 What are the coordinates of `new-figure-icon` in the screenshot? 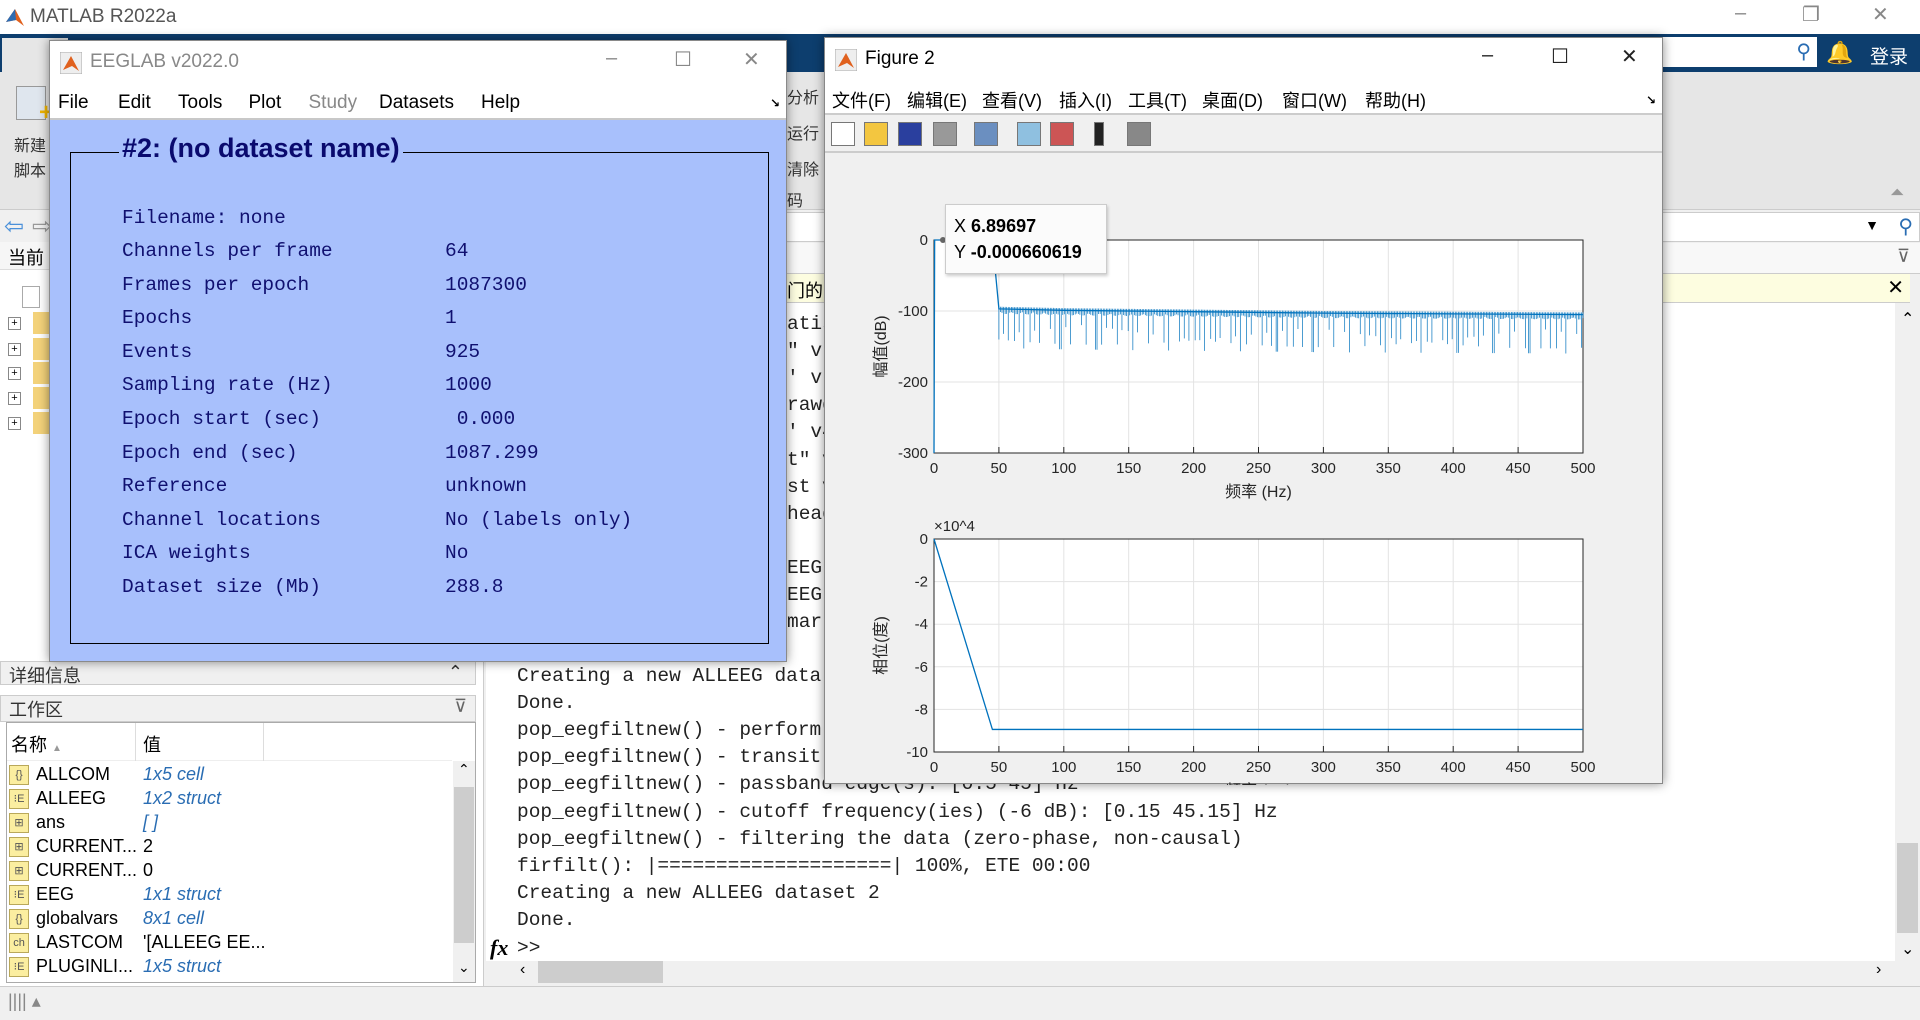 It's located at (843, 134).